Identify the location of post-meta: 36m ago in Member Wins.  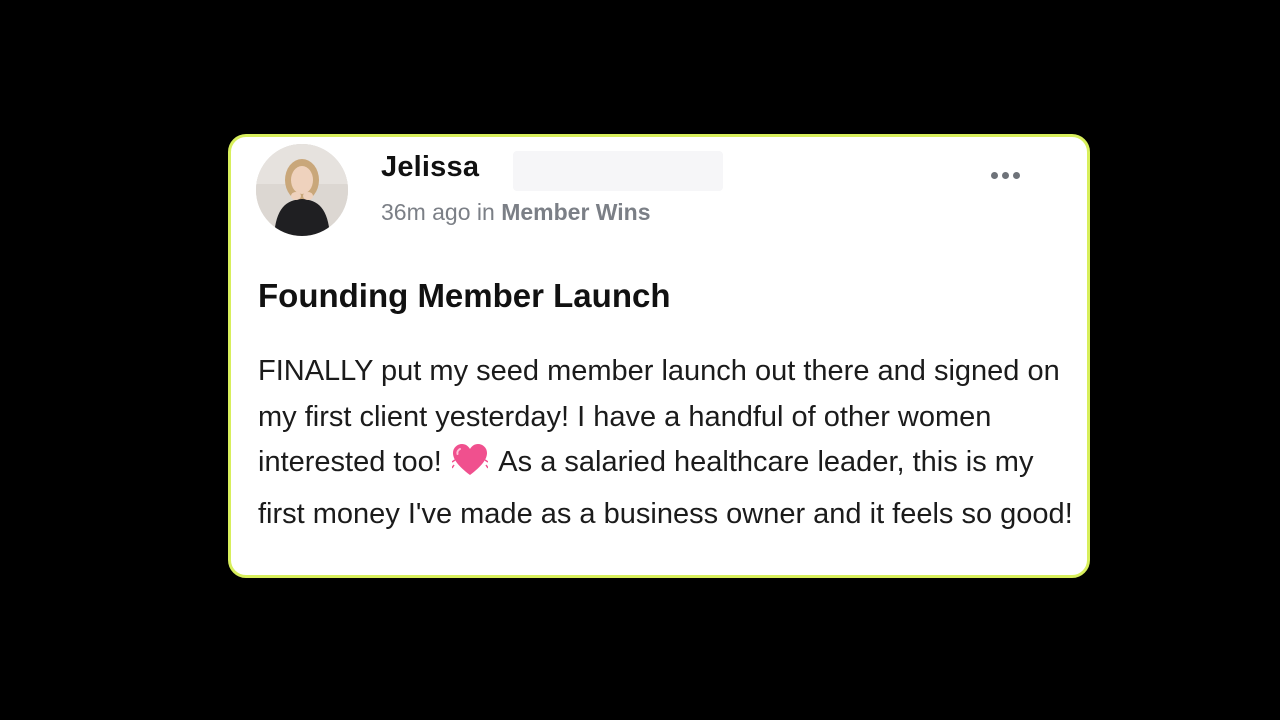
(516, 212).